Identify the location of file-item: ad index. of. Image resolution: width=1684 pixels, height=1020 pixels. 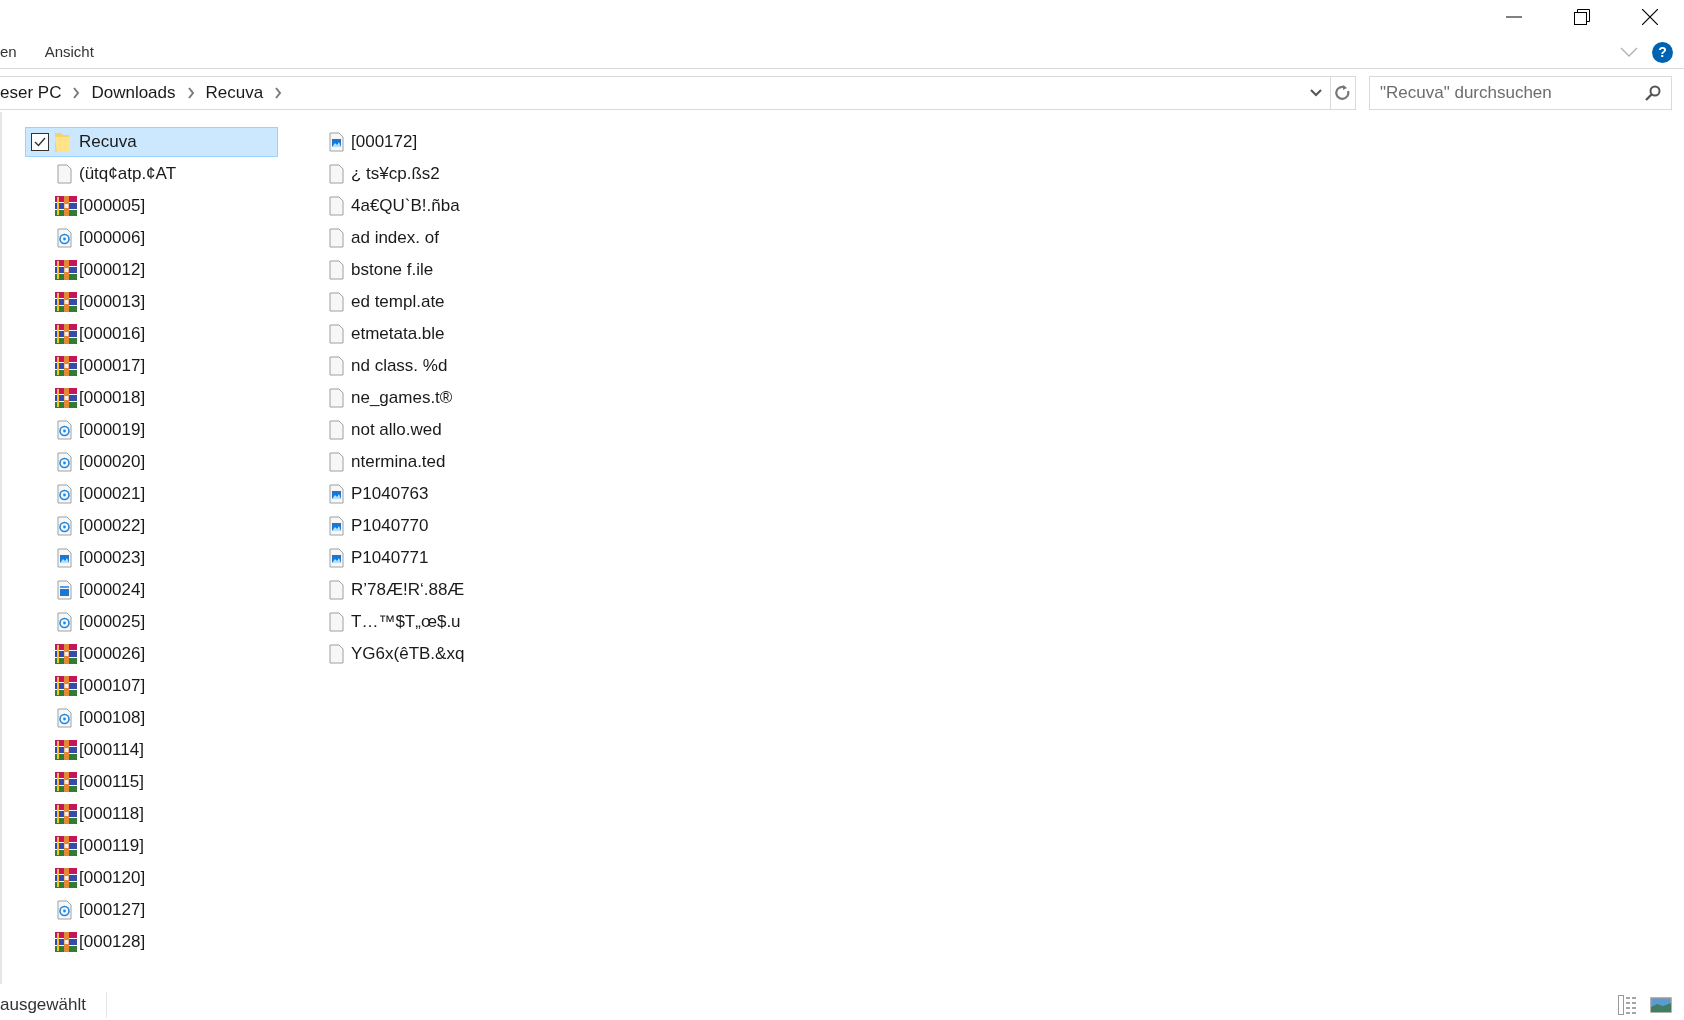
(423, 238).